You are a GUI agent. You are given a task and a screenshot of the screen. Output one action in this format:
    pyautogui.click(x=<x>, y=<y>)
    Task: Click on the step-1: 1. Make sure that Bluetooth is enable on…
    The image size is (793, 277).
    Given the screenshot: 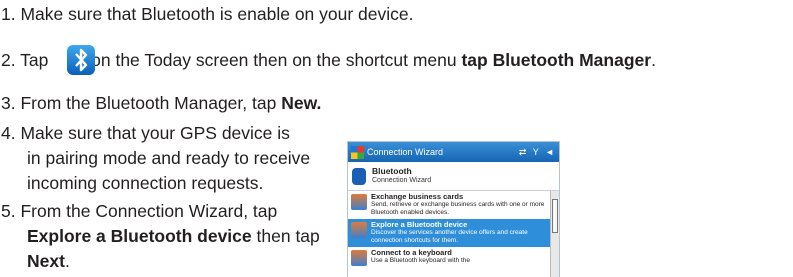 What is the action you would take?
    pyautogui.click(x=207, y=14)
    